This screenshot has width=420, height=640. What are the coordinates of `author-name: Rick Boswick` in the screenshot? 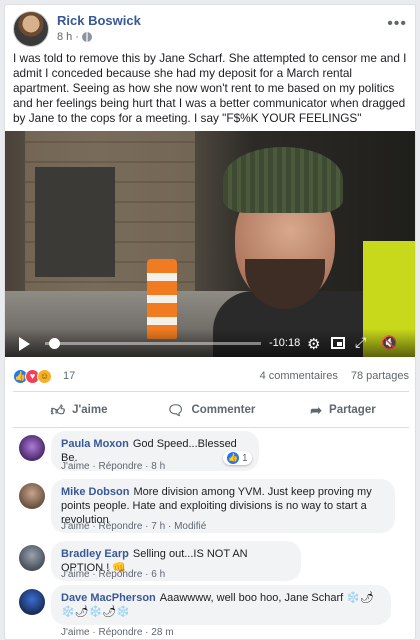 It's located at (99, 20).